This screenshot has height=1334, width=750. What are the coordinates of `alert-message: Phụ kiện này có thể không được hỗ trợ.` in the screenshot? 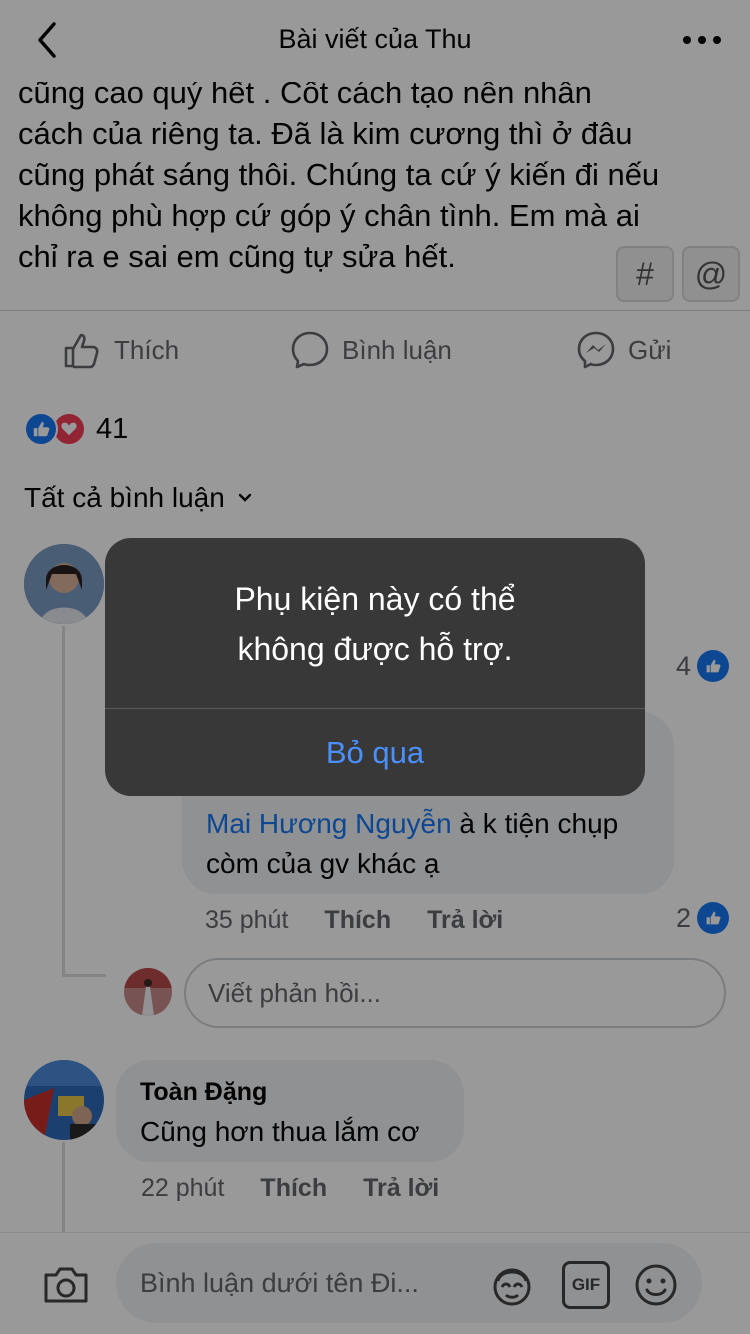 It's located at (375, 624).